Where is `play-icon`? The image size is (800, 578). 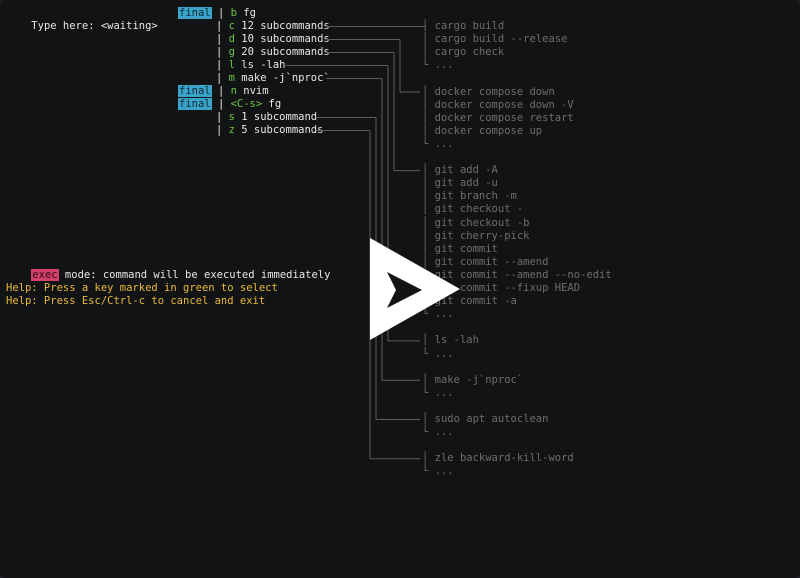 play-icon is located at coordinates (415, 289).